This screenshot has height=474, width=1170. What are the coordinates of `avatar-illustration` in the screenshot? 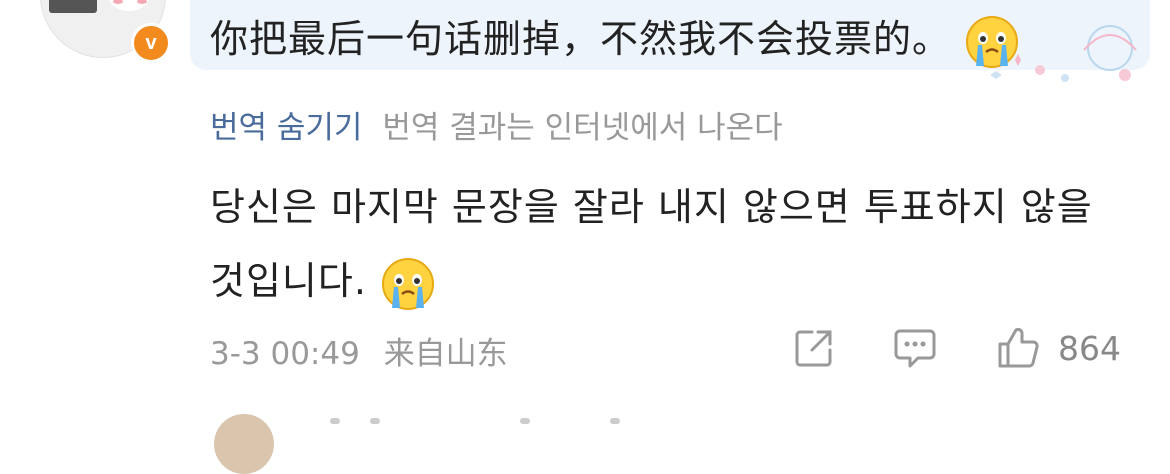 It's located at (73, 6).